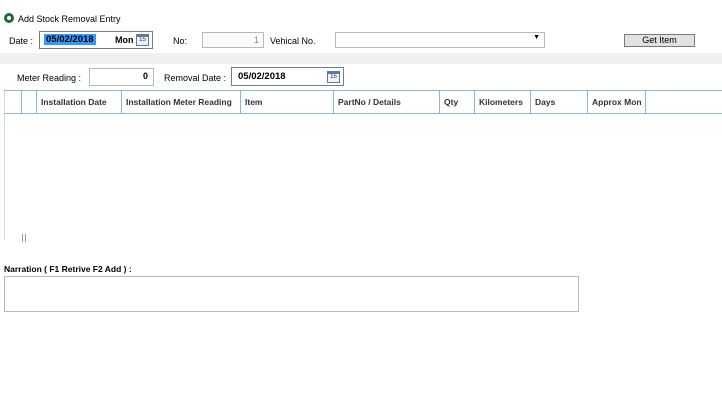  I want to click on no-field: 1, so click(233, 40).